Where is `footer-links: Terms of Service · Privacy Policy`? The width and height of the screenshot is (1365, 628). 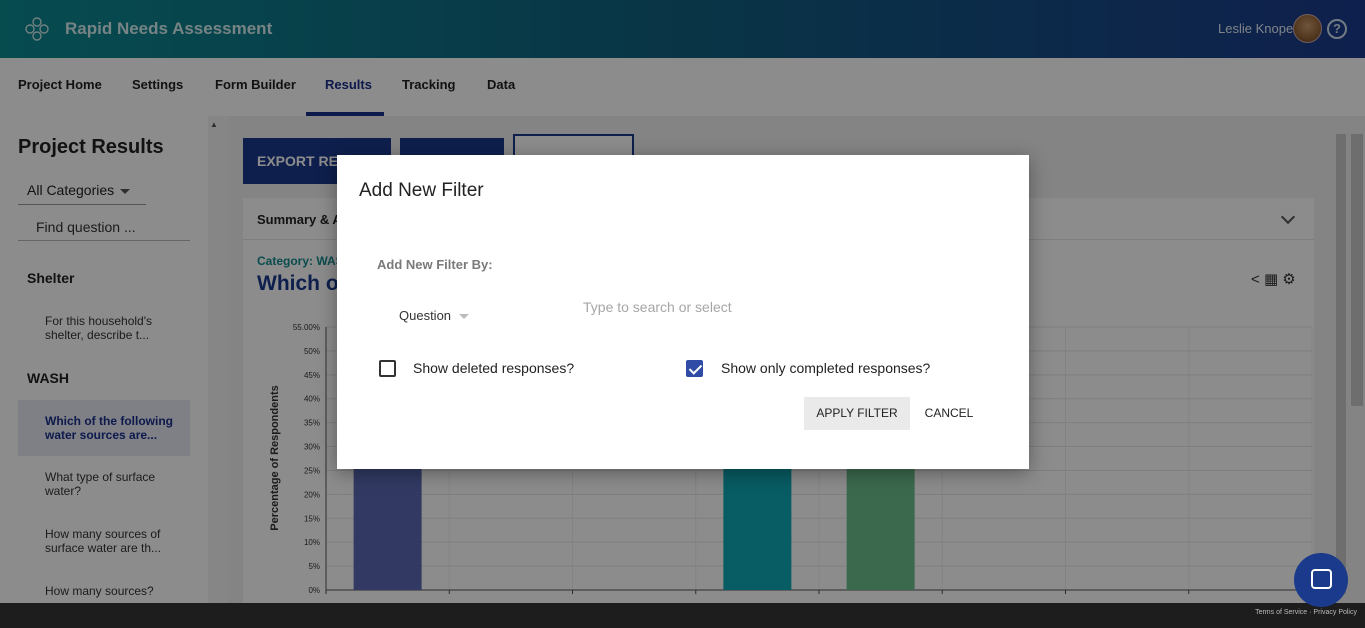
footer-links: Terms of Service · Privacy Policy is located at coordinates (1306, 612).